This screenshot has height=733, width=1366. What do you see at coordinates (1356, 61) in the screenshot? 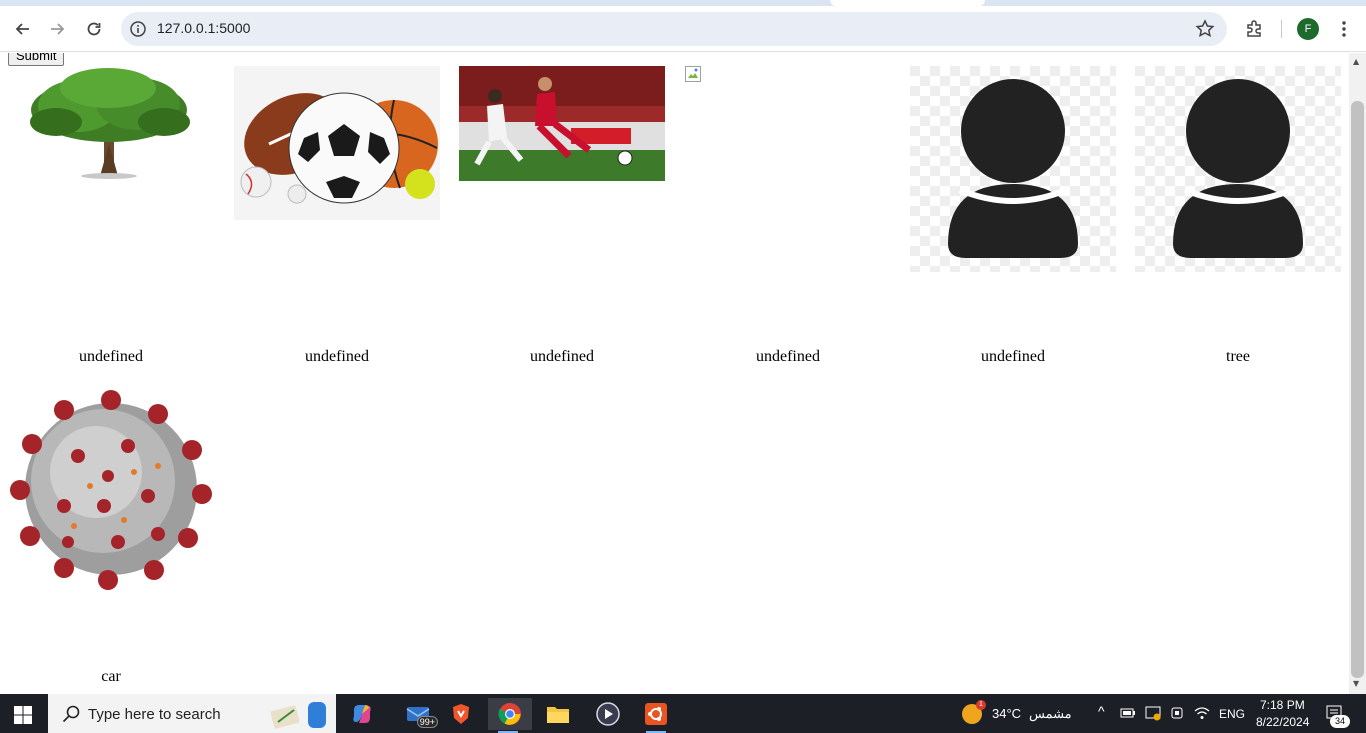
I see `scroll-up-icon: ▲` at bounding box center [1356, 61].